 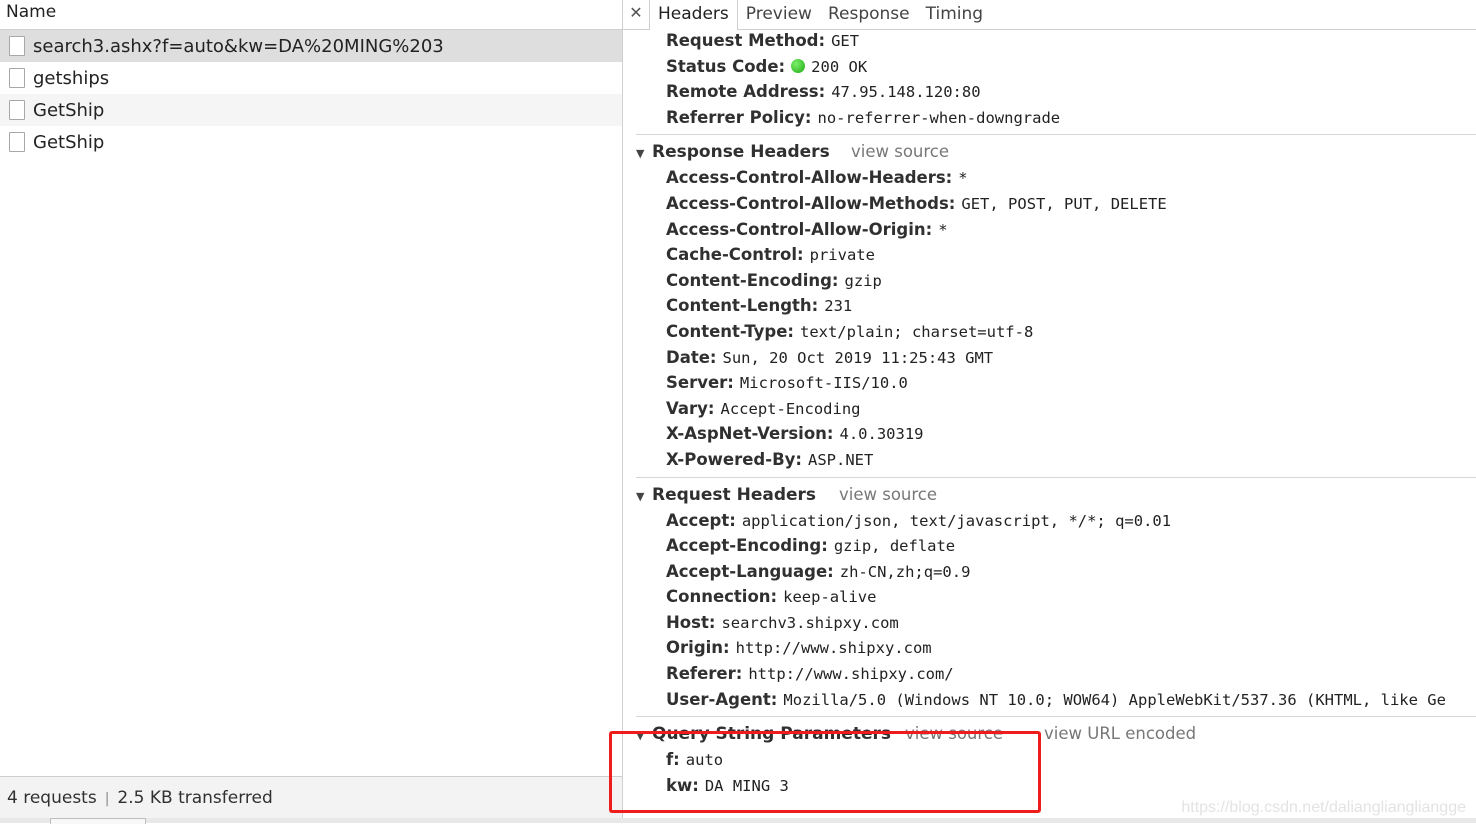 I want to click on header-key: Content-Length:, so click(x=742, y=306).